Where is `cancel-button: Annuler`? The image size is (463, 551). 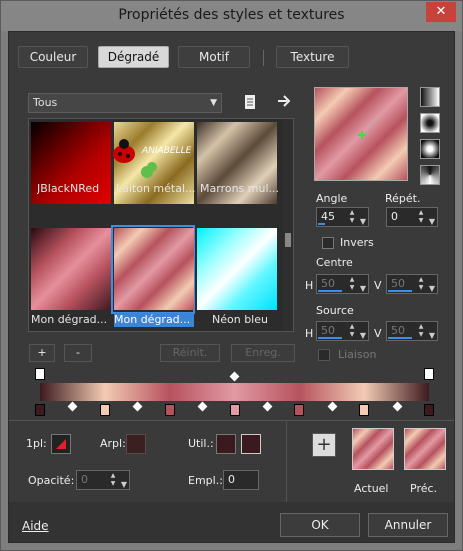
cancel-button: Annuler is located at coordinates (408, 525).